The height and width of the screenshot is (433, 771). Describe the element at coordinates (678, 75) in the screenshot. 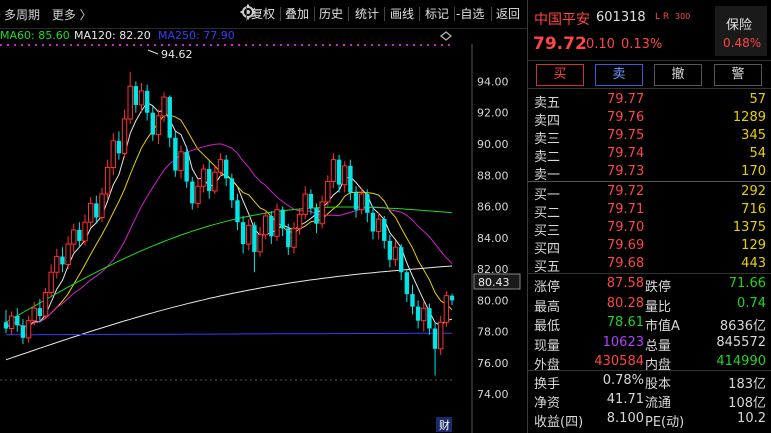

I see `cancel-order-button: 撤` at that location.